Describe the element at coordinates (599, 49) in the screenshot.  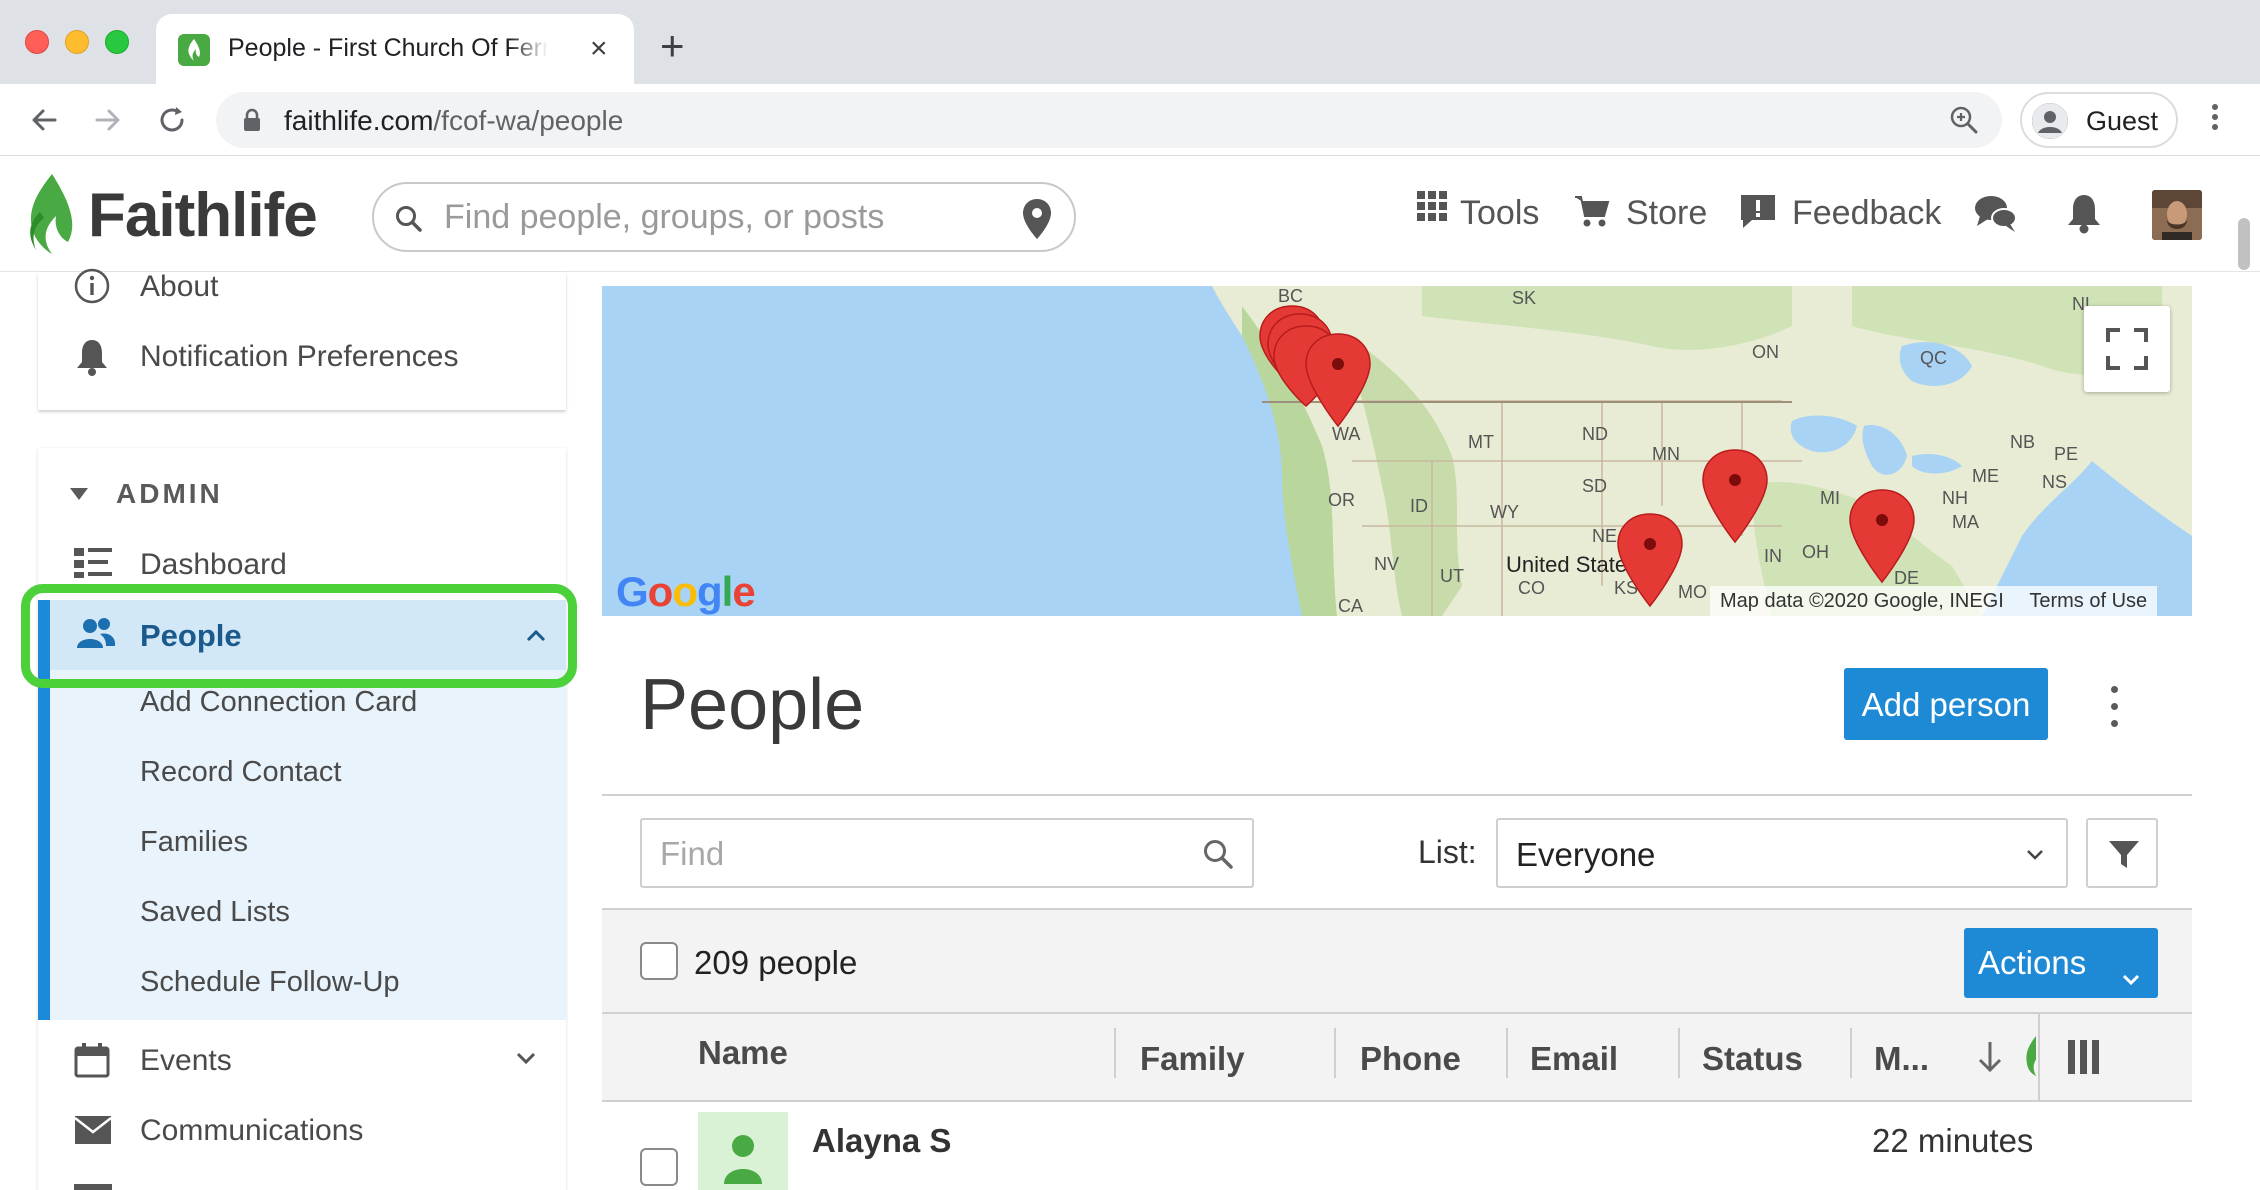
I see `tab-close-icon: ×` at that location.